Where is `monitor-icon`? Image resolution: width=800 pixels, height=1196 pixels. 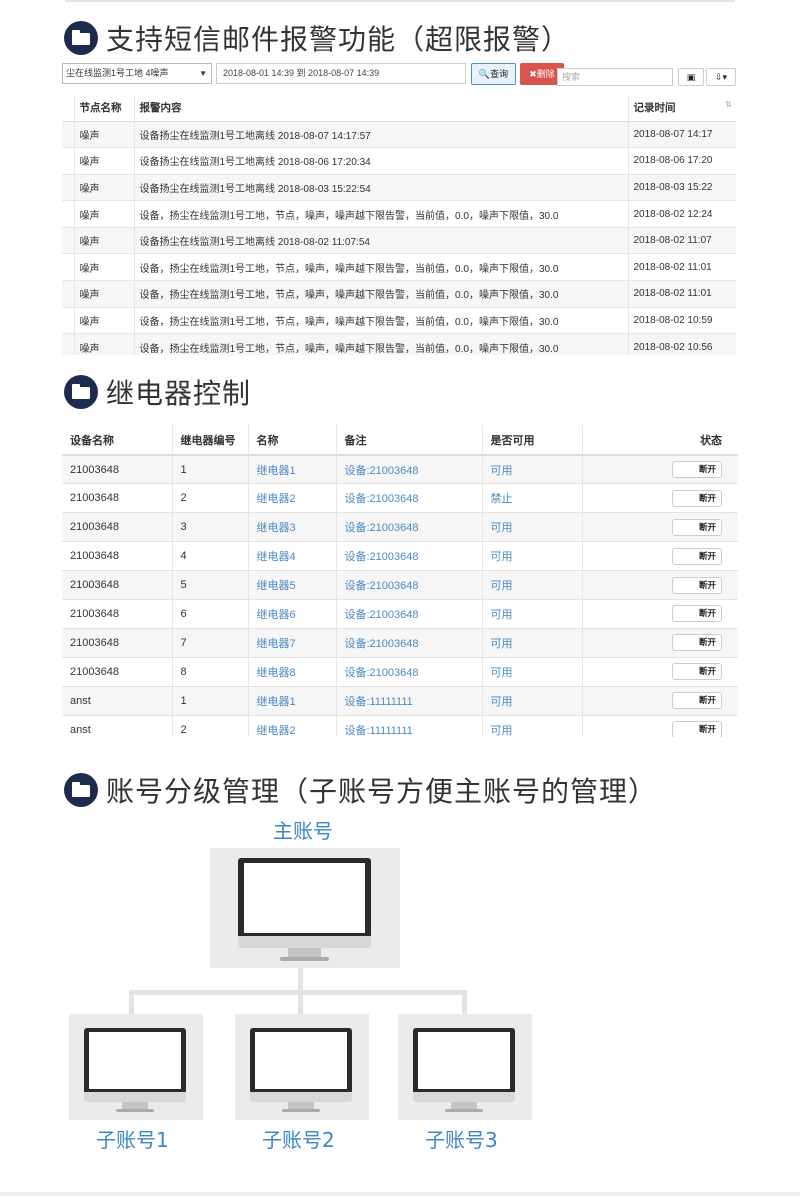 monitor-icon is located at coordinates (301, 1070).